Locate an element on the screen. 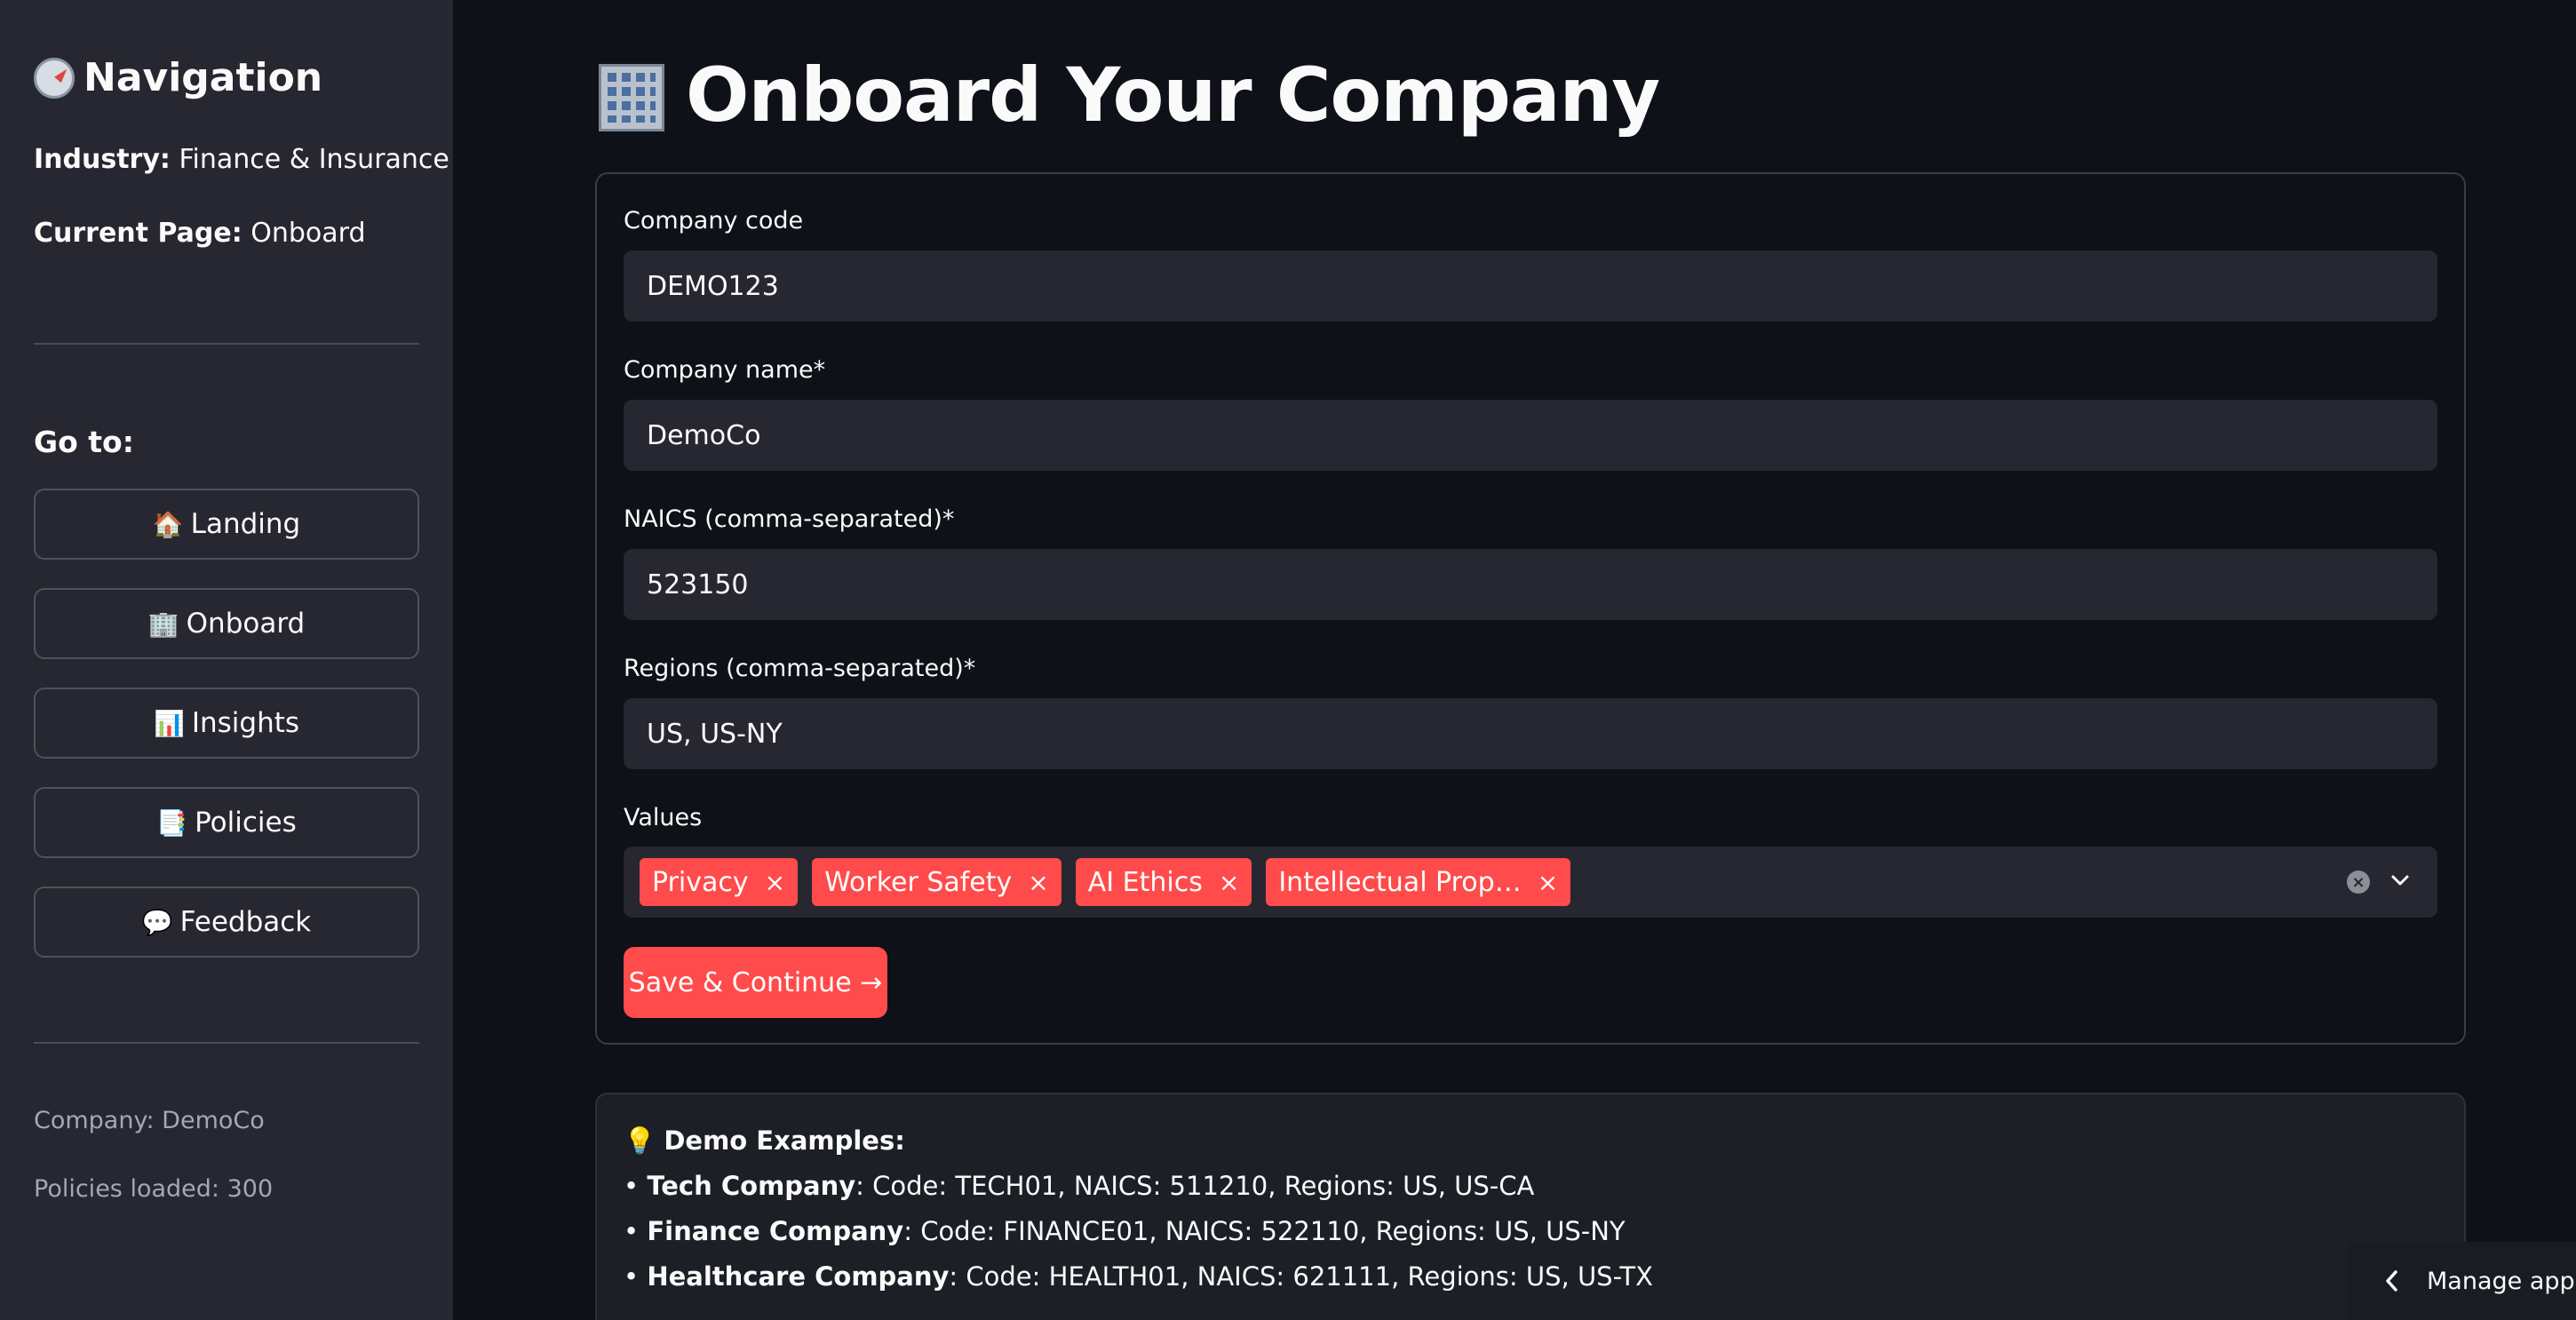 This screenshot has width=2576, height=1320. house-icon: 🏠 is located at coordinates (168, 524).